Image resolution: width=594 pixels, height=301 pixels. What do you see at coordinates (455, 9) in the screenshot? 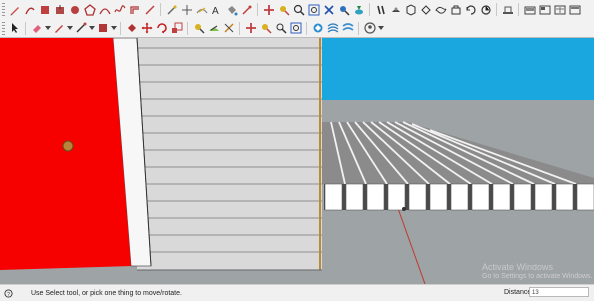
I see `right-view-icon` at bounding box center [455, 9].